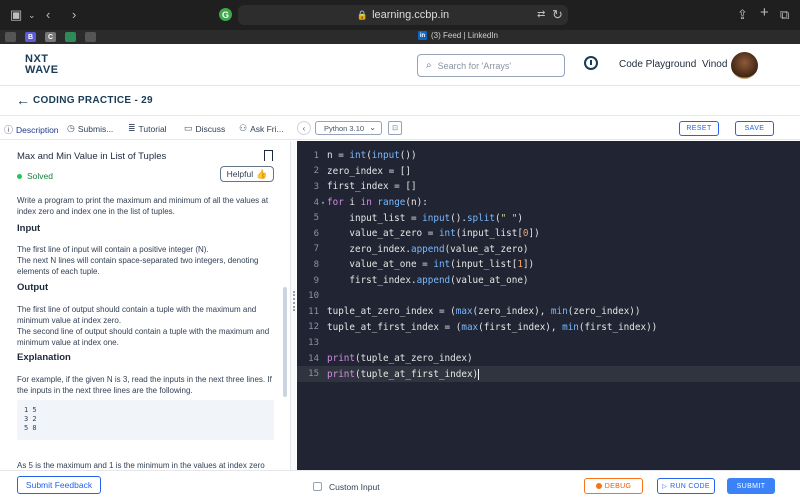  What do you see at coordinates (395, 128) in the screenshot?
I see `settings-box-icon: ⊡` at bounding box center [395, 128].